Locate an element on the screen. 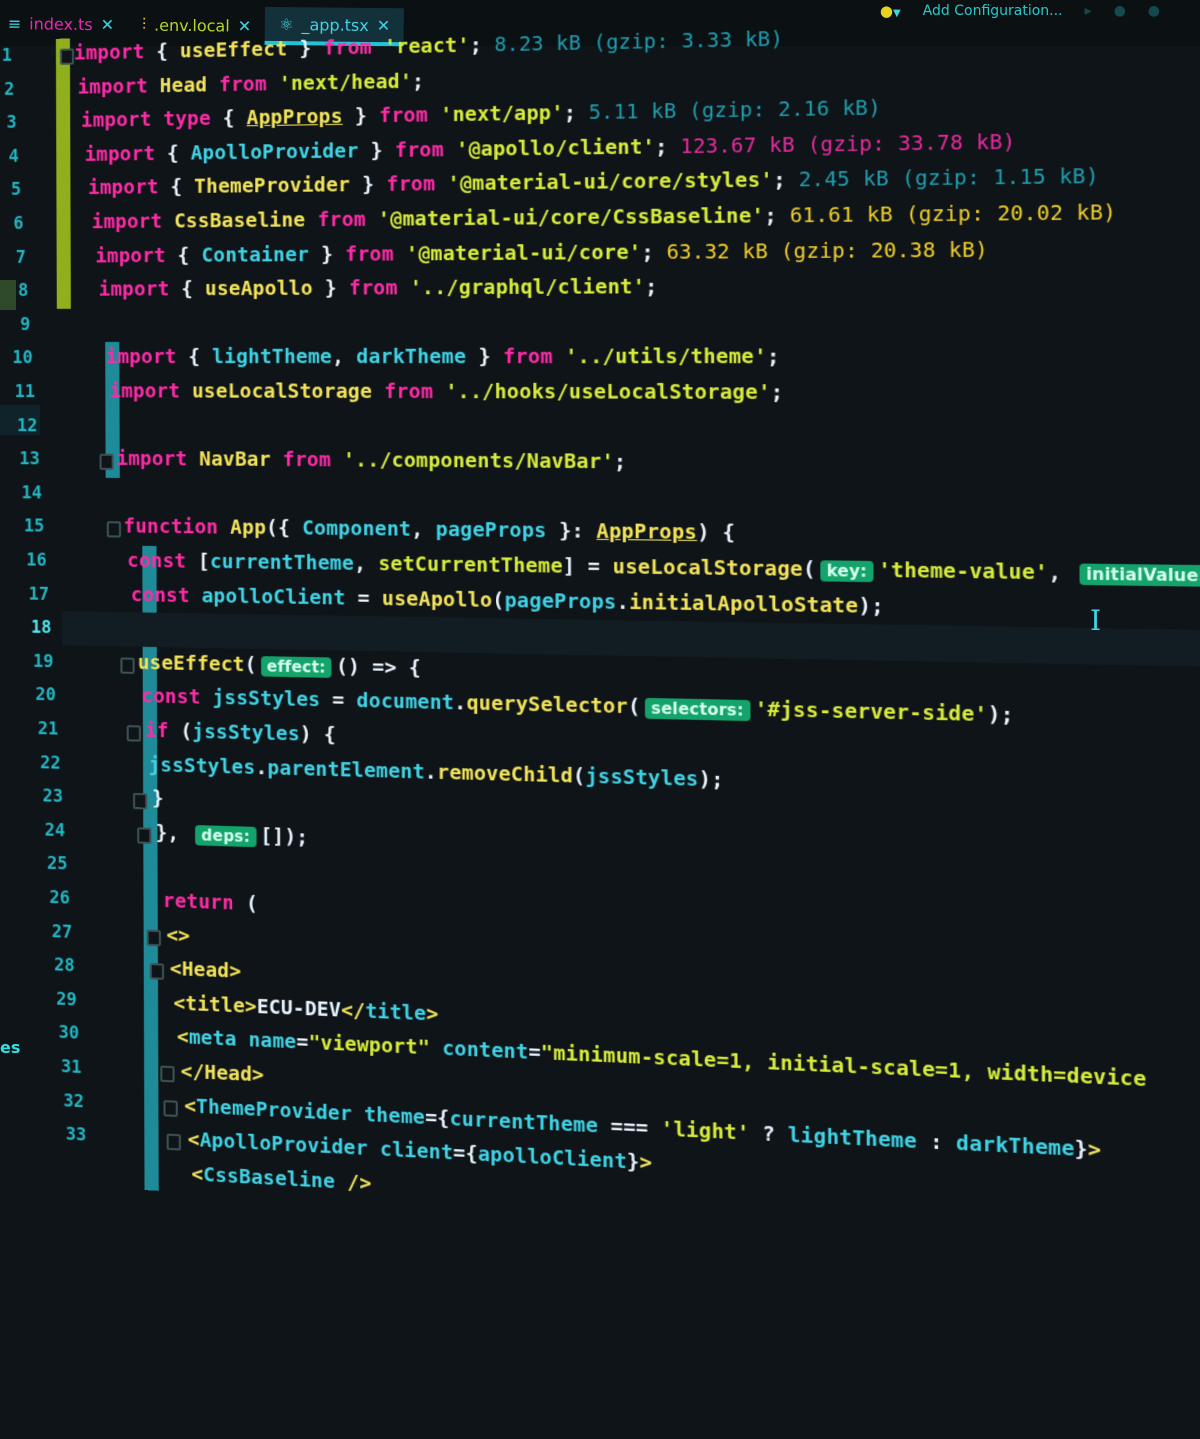 The width and height of the screenshot is (1200, 1439). code-token: darkTheme is located at coordinates (1015, 1146).